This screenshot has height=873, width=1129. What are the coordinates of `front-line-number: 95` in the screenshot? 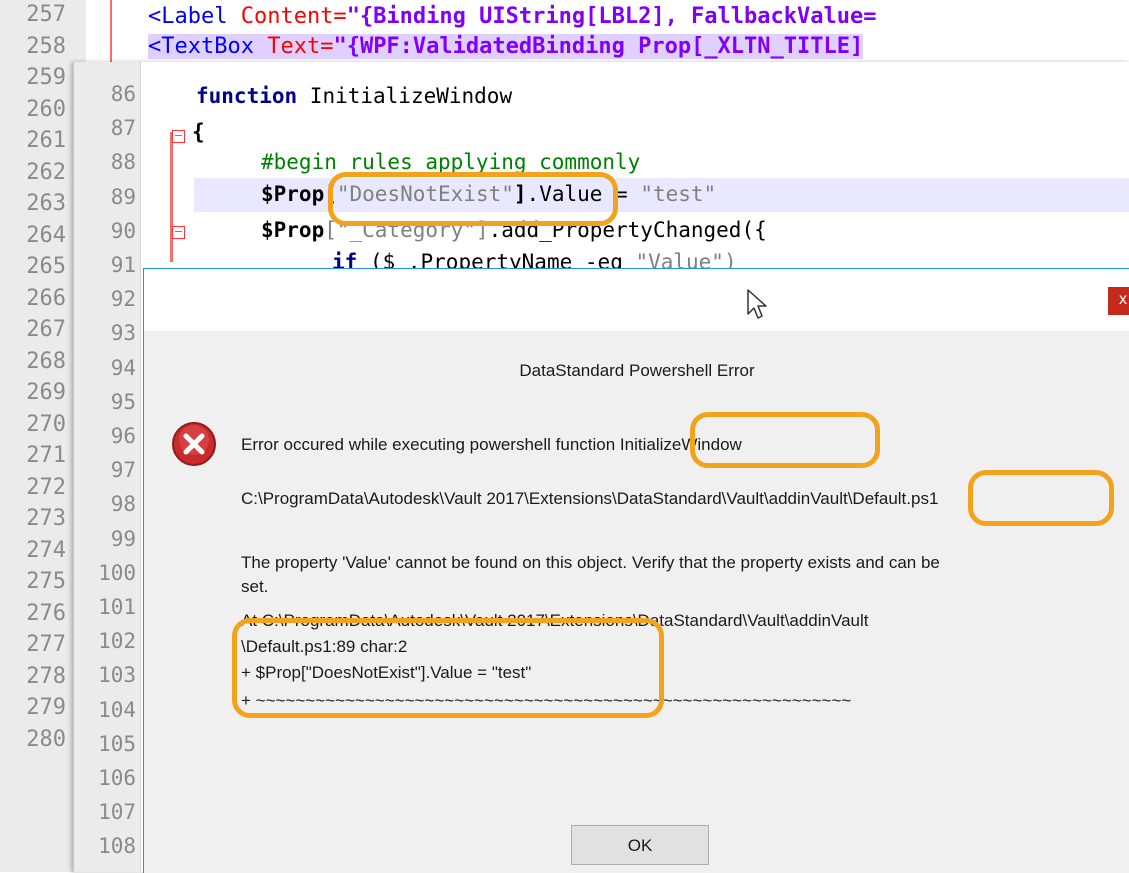 It's located at (123, 401).